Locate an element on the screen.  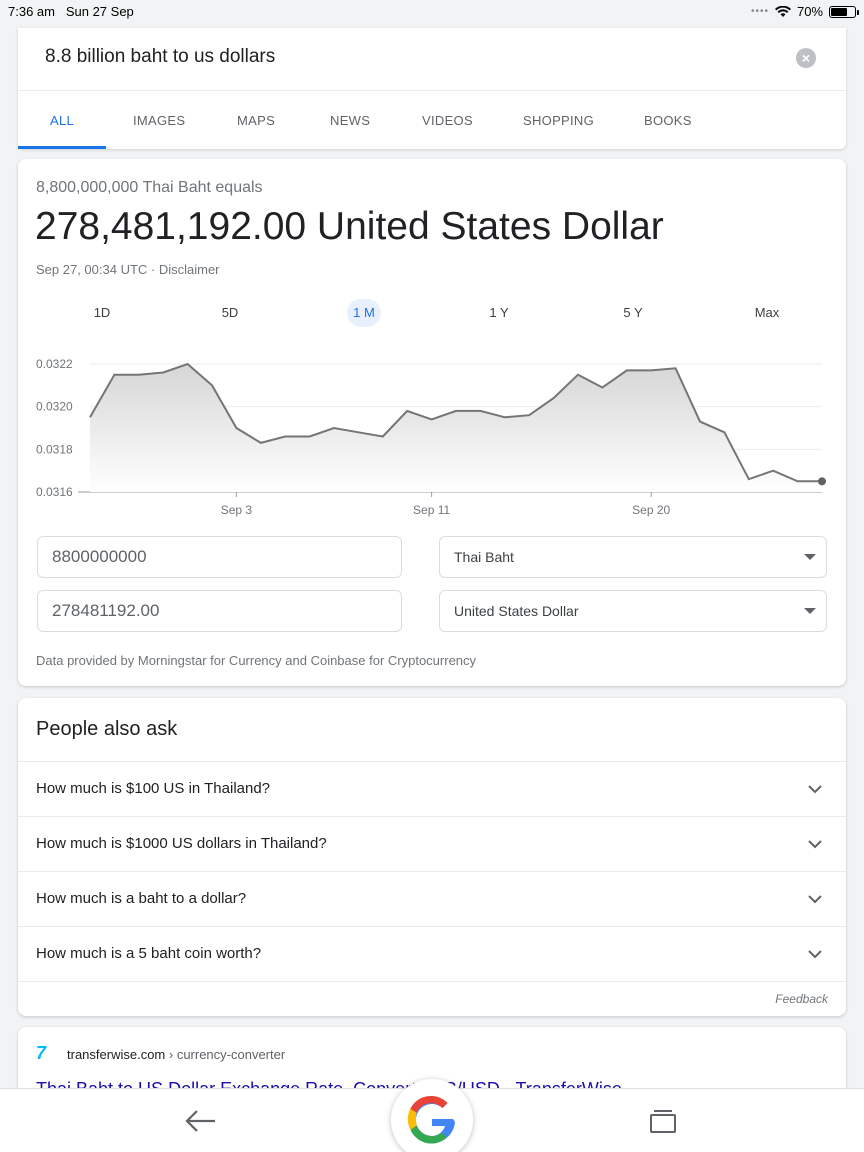
back-arrow-icon is located at coordinates (200, 1121).